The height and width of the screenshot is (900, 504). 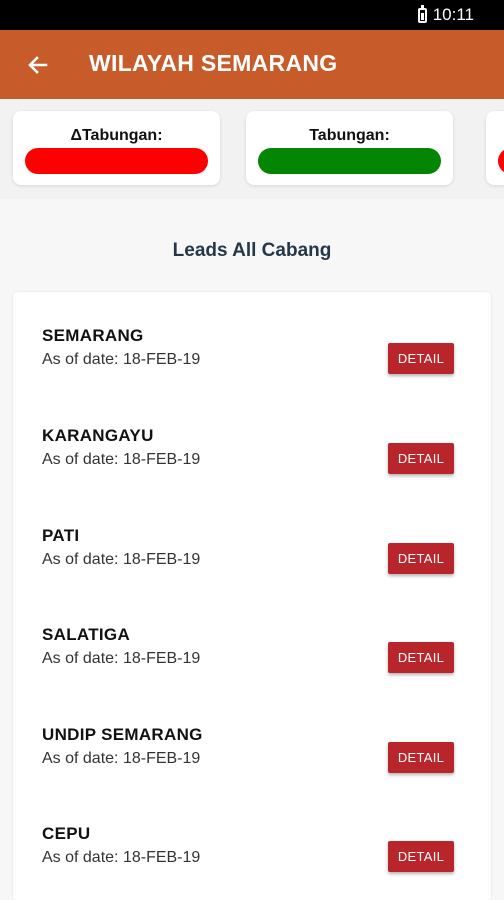 What do you see at coordinates (252, 636) in the screenshot?
I see `list-item: SALATIGA As of date: 18-FEB-19 DETAIL` at bounding box center [252, 636].